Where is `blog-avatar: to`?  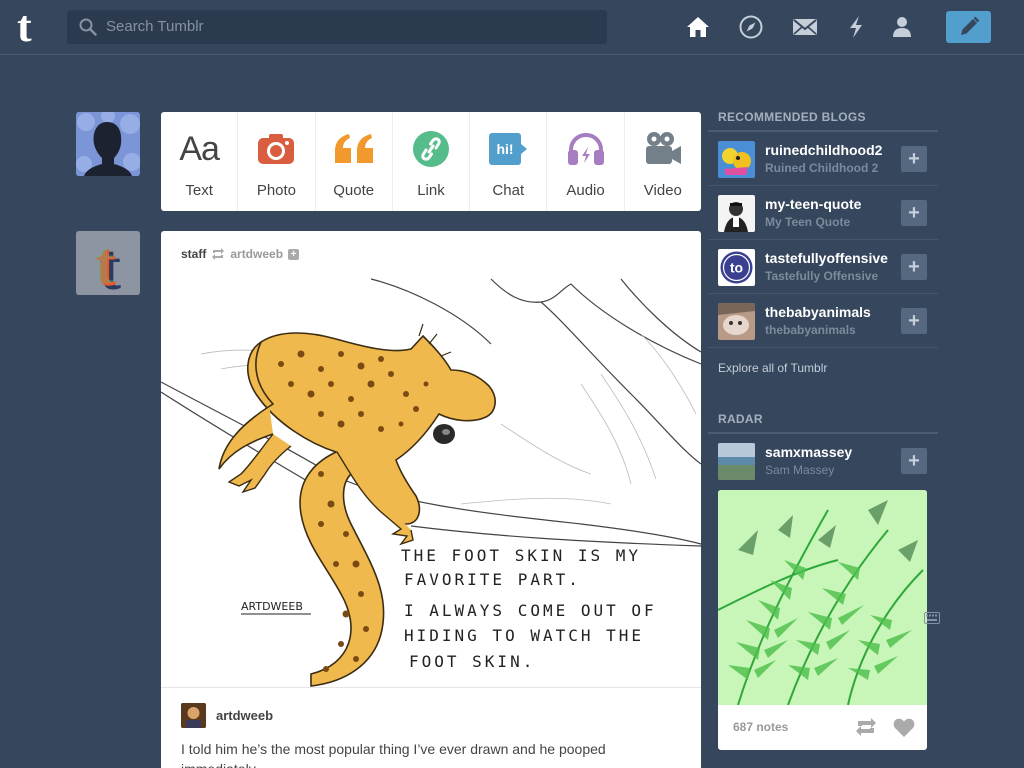
blog-avatar: to is located at coordinates (736, 267).